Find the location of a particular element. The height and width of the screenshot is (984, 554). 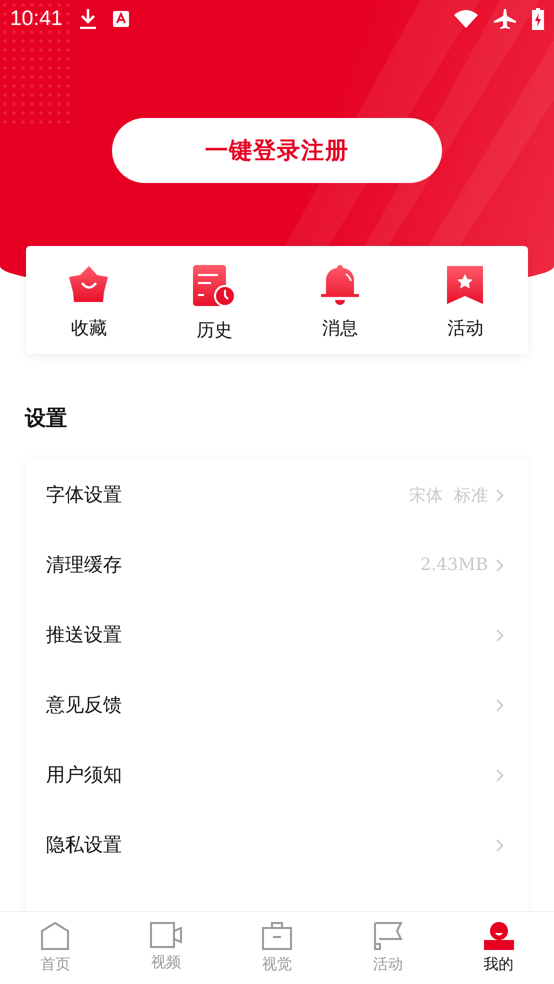

airplane-icon is located at coordinates (505, 19).